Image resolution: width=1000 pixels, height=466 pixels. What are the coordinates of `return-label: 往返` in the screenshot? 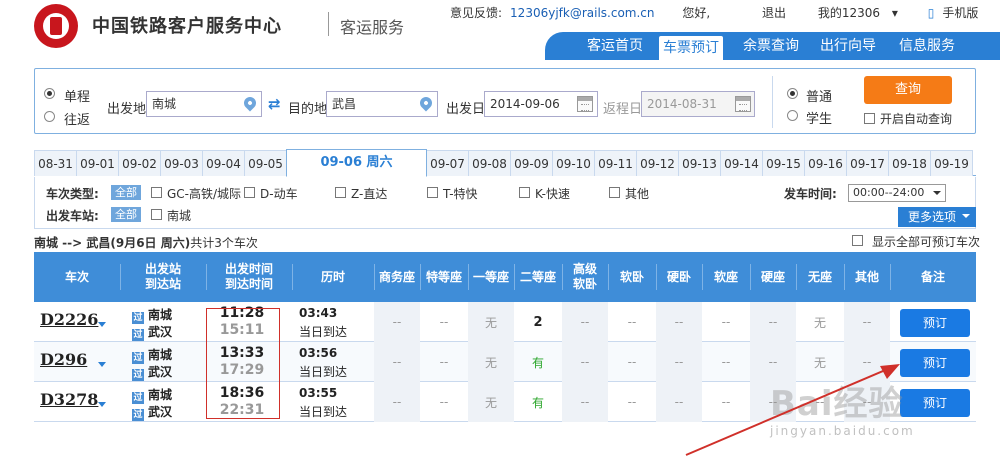 It's located at (77, 120).